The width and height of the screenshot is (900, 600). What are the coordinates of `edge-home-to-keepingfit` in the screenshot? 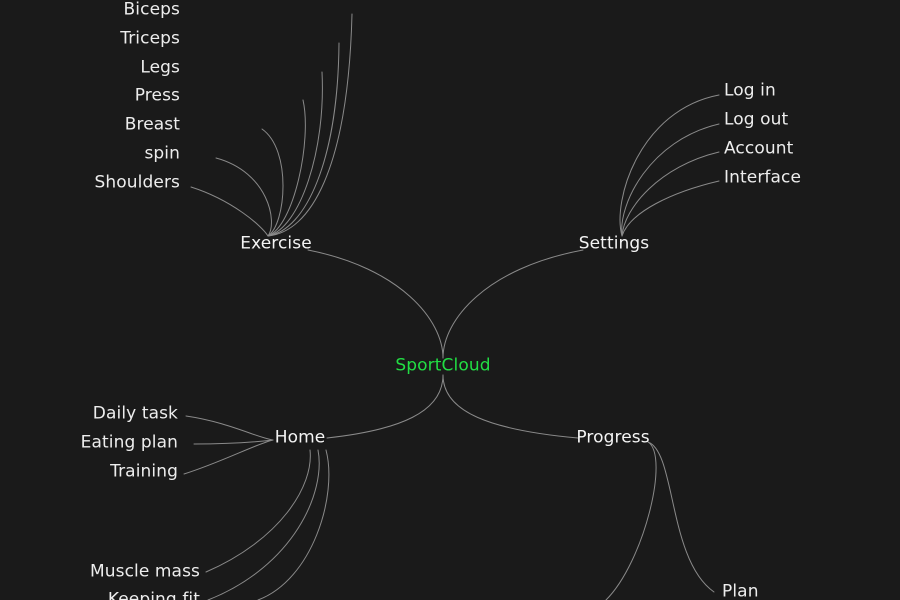 It's located at (263, 524).